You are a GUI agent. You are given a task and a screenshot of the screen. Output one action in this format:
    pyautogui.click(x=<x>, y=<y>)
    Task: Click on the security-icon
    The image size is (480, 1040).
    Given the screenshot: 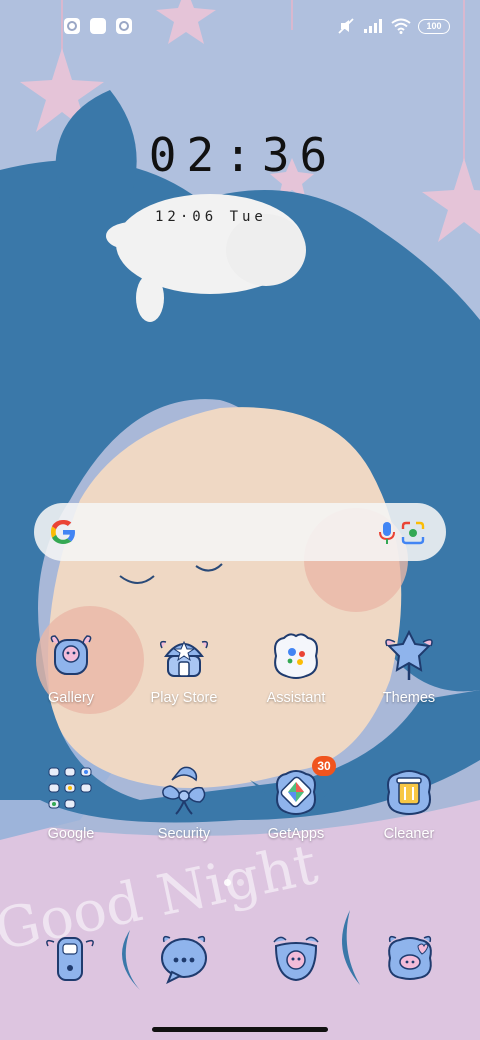 What is the action you would take?
    pyautogui.click(x=184, y=790)
    